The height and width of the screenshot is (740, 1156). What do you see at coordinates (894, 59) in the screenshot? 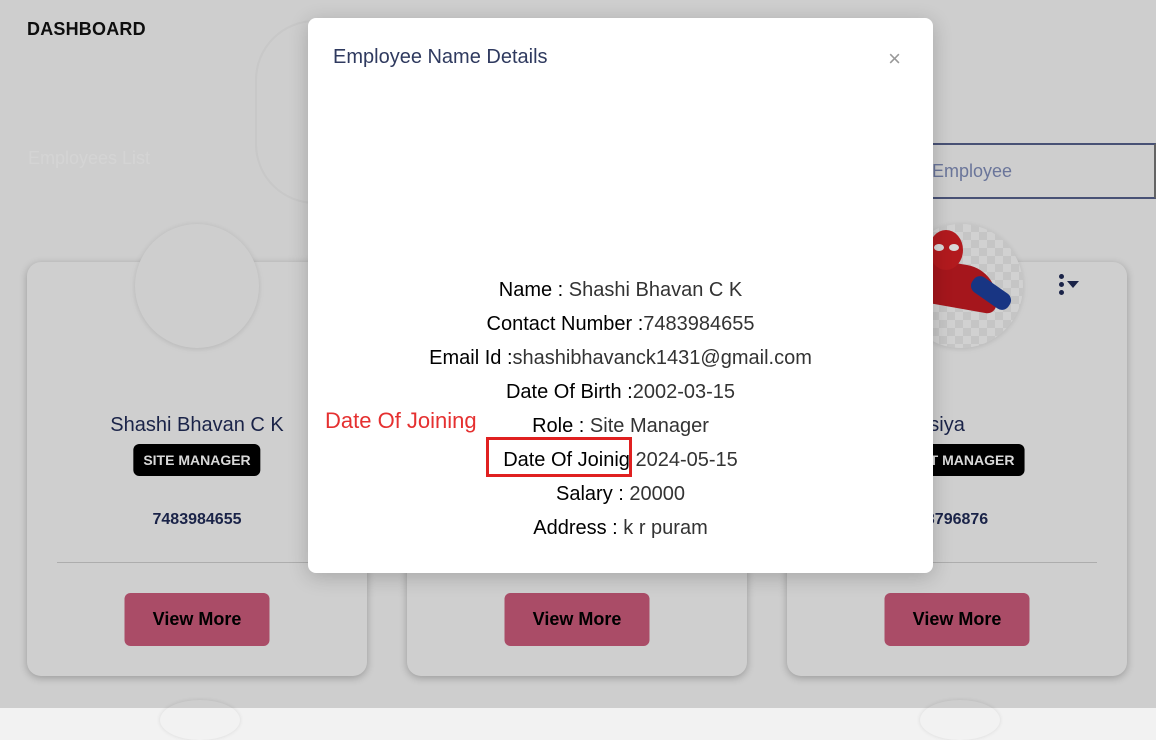
I see `close-icon: ×` at bounding box center [894, 59].